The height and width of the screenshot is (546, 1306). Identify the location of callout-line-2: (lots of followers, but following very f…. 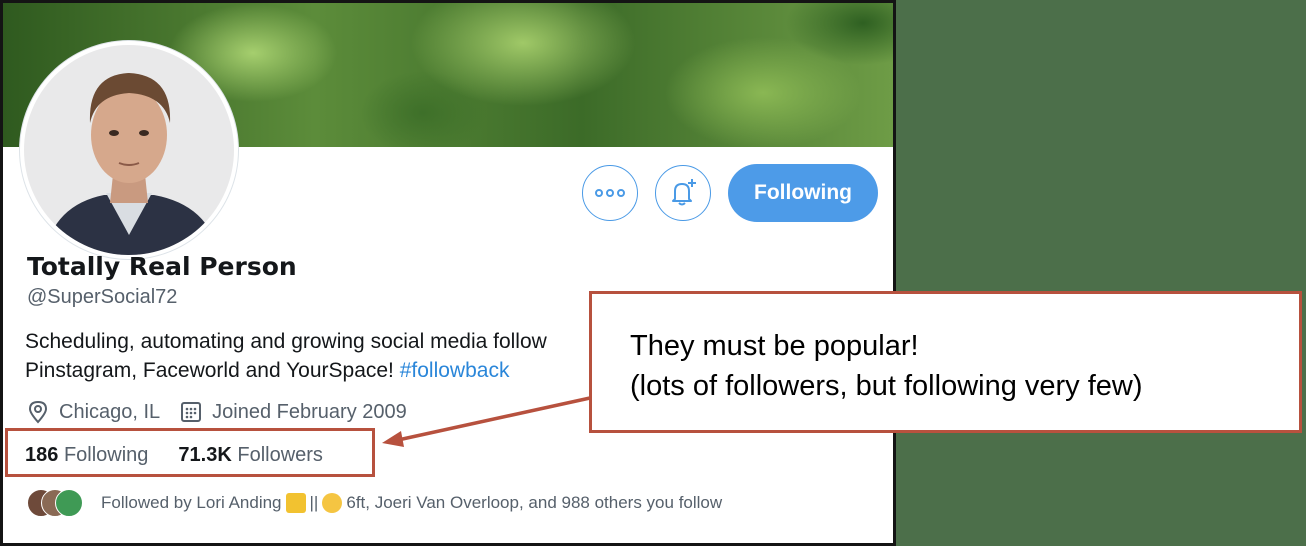
(886, 386).